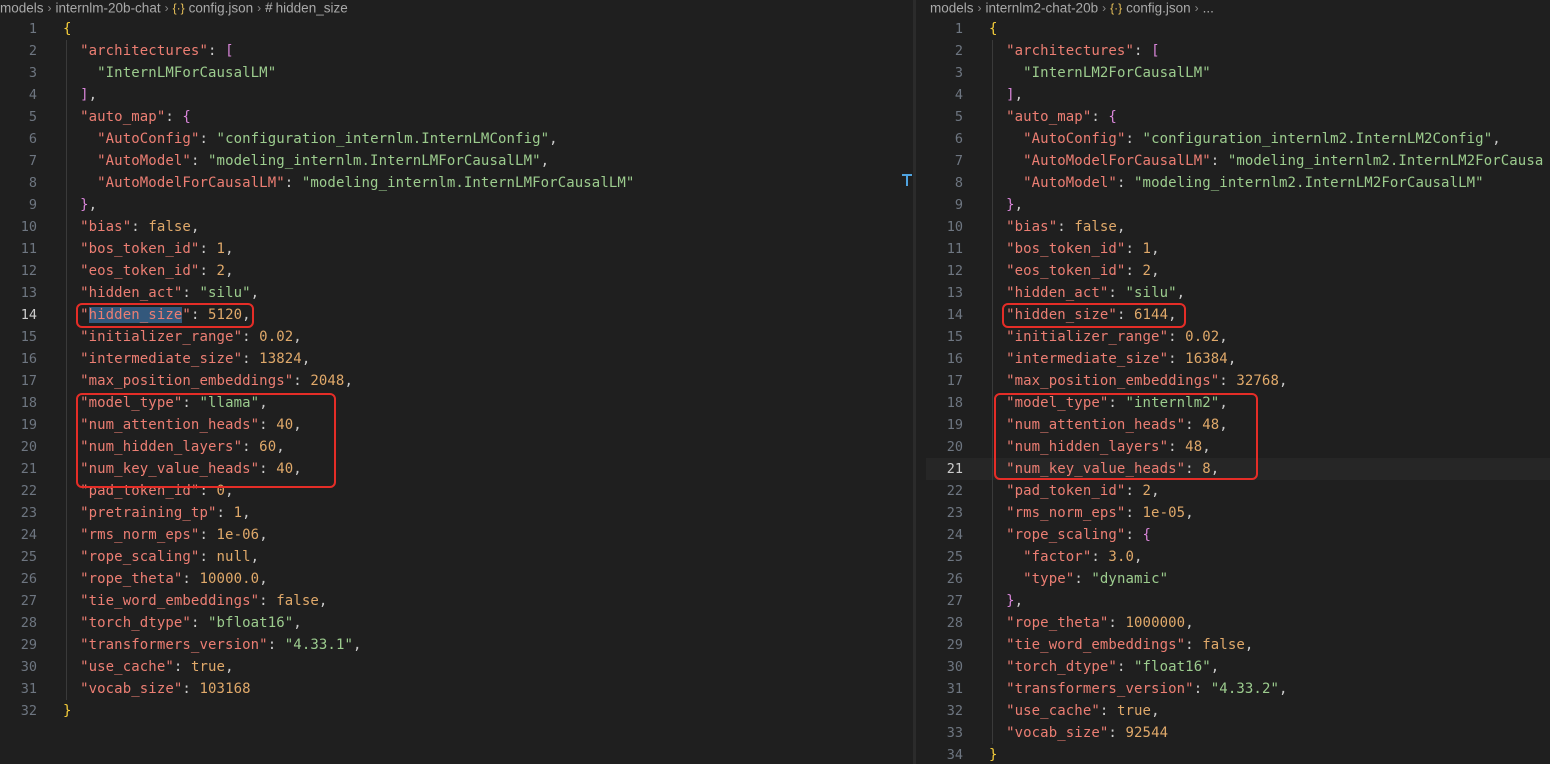 Image resolution: width=1550 pixels, height=764 pixels. What do you see at coordinates (456, 557) in the screenshot?
I see `code-line: 25 "rope_scaling": null,` at bounding box center [456, 557].